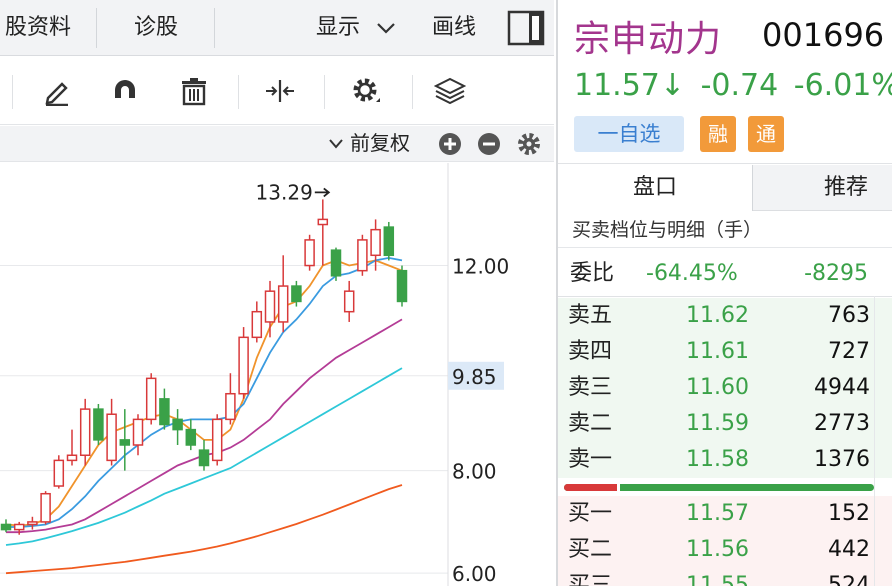  Describe the element at coordinates (842, 459) in the screenshot. I see `ask-volume: 1376` at that location.